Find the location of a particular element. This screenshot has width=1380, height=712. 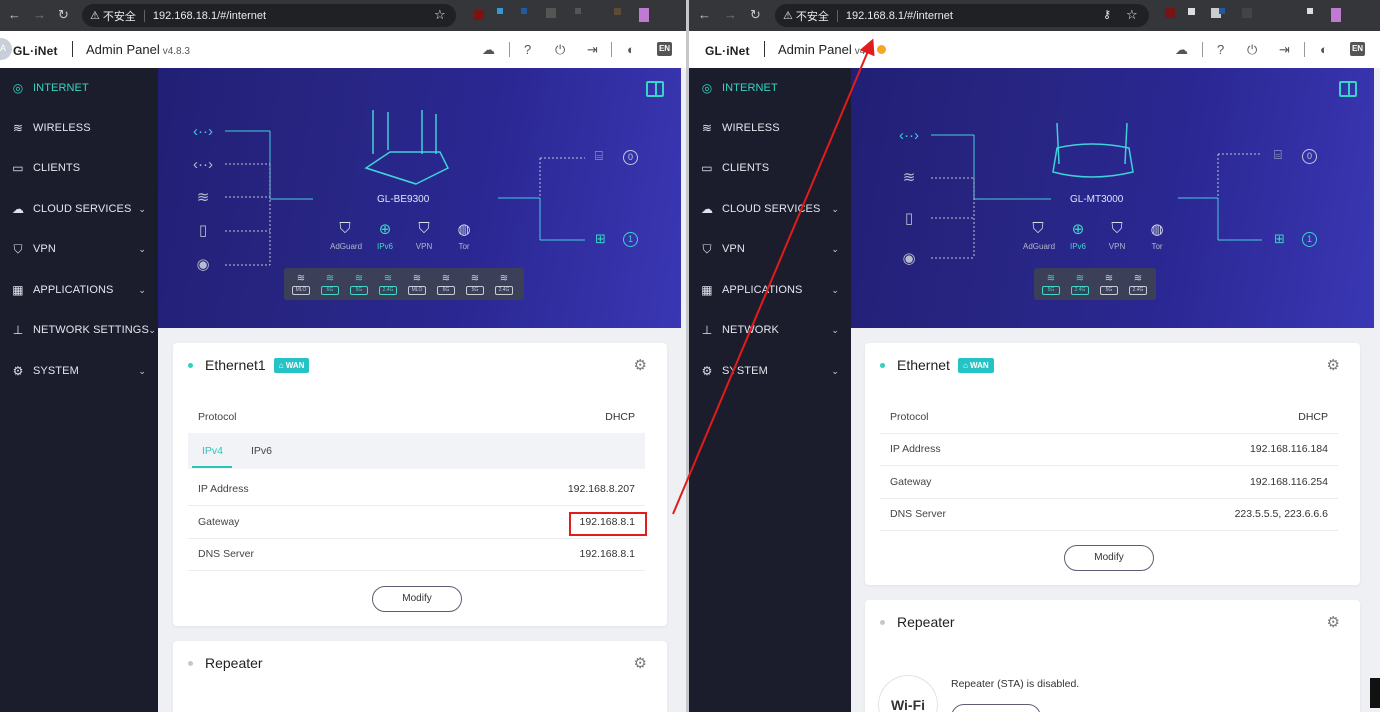

wifi-band-5g: ≋ 5G is located at coordinates (1051, 284).